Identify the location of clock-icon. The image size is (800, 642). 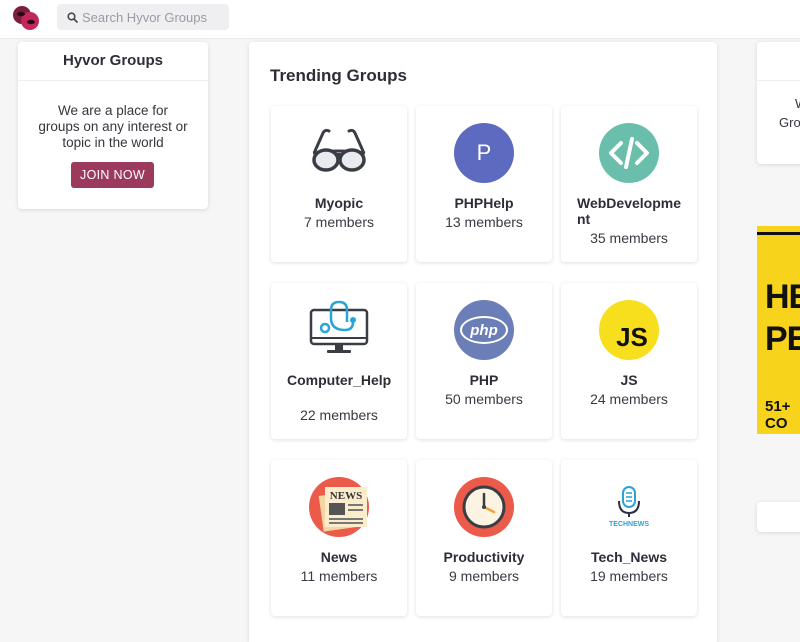
(484, 507).